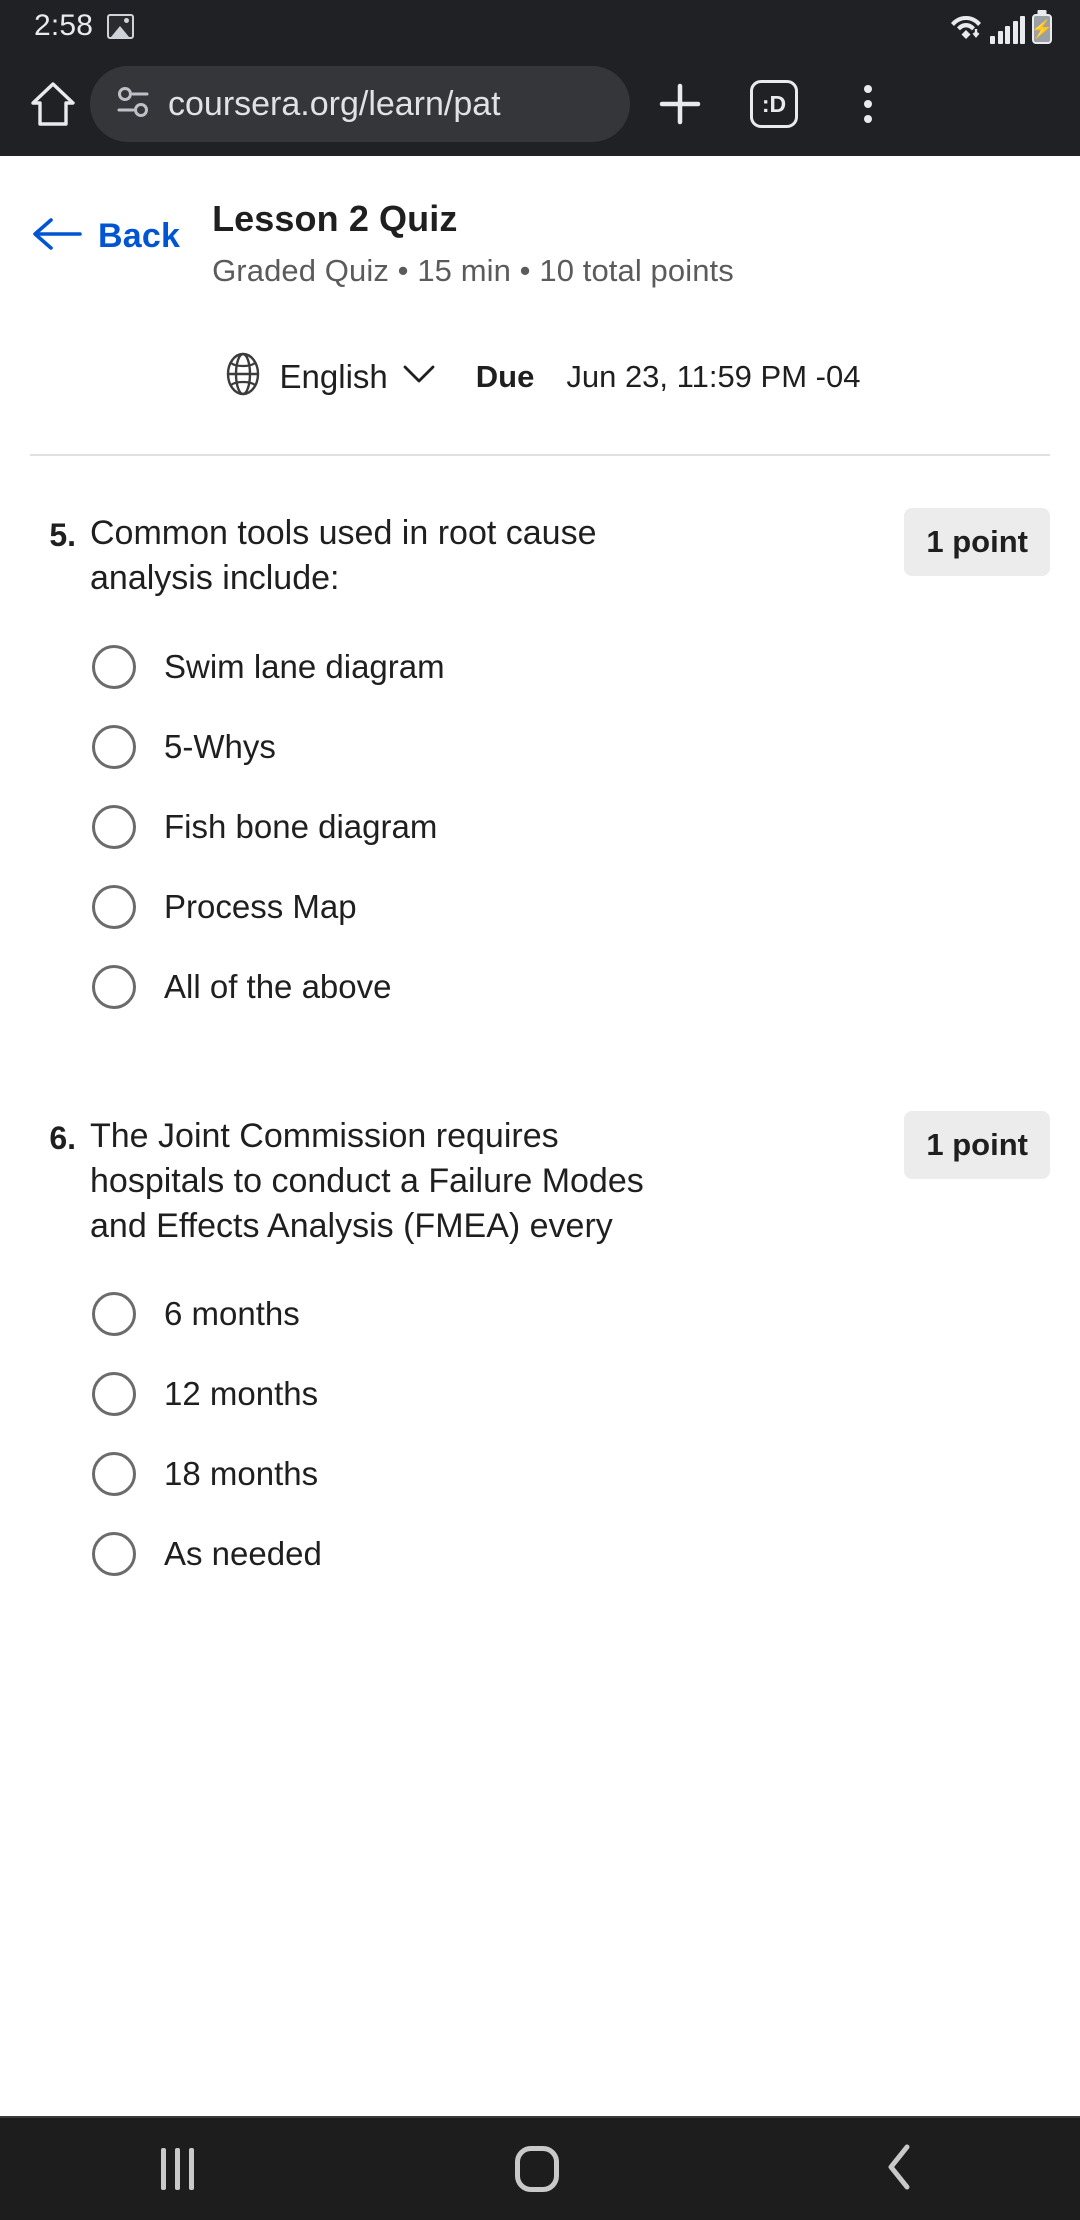 The image size is (1080, 2220). I want to click on status-bar: 2:58 ⚡, so click(540, 26).